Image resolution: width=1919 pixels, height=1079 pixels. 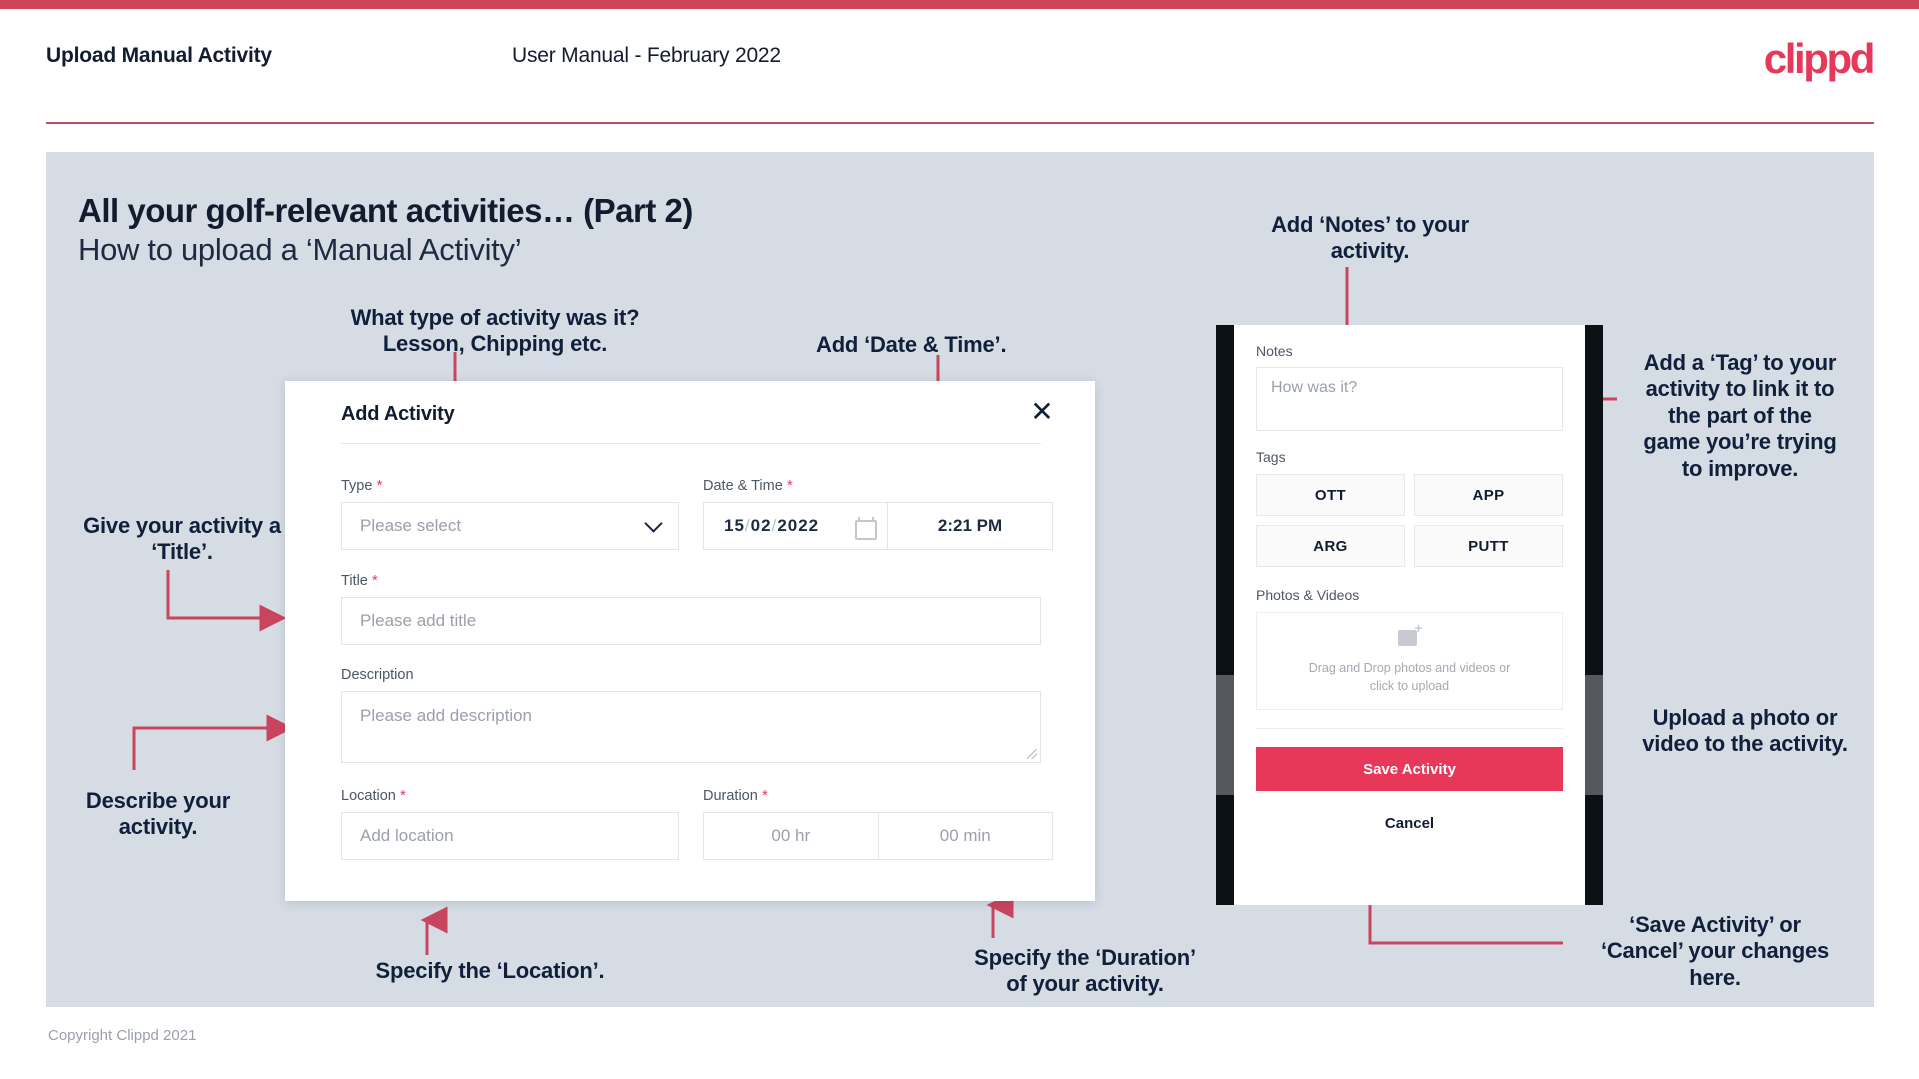 I want to click on label-description: Description, so click(x=377, y=675).